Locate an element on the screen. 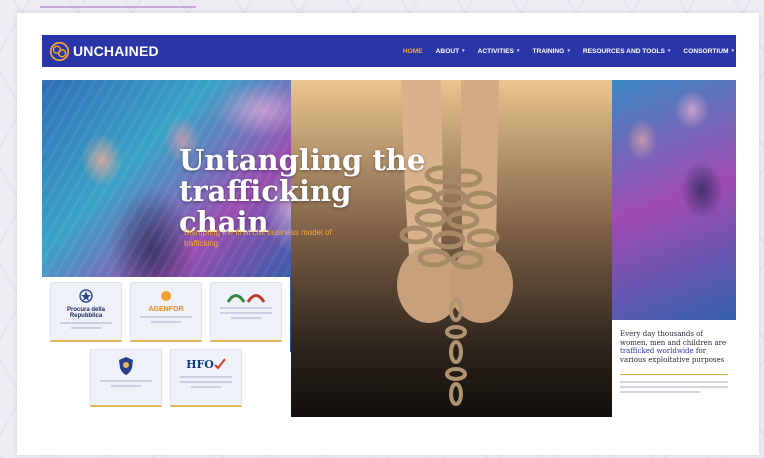 The height and width of the screenshot is (458, 764). partners-panel: Procura della Repubblica AGENFOR HFO is located at coordinates (166, 347).